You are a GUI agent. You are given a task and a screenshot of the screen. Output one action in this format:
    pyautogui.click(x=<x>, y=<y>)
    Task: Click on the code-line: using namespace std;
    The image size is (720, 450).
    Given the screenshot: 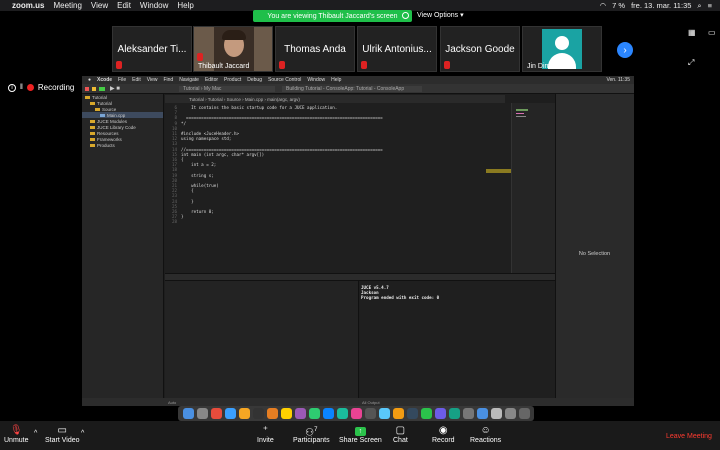 What is the action you would take?
    pyautogui.click(x=206, y=139)
    